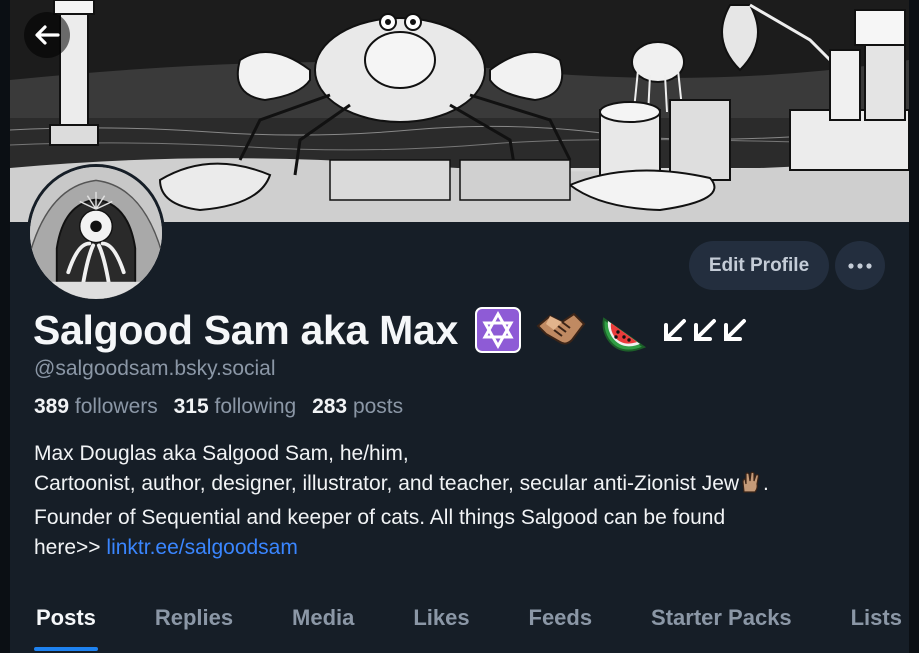  Describe the element at coordinates (155, 368) in the screenshot. I see `profile-handle: @salgoodsam.bsky.social` at that location.